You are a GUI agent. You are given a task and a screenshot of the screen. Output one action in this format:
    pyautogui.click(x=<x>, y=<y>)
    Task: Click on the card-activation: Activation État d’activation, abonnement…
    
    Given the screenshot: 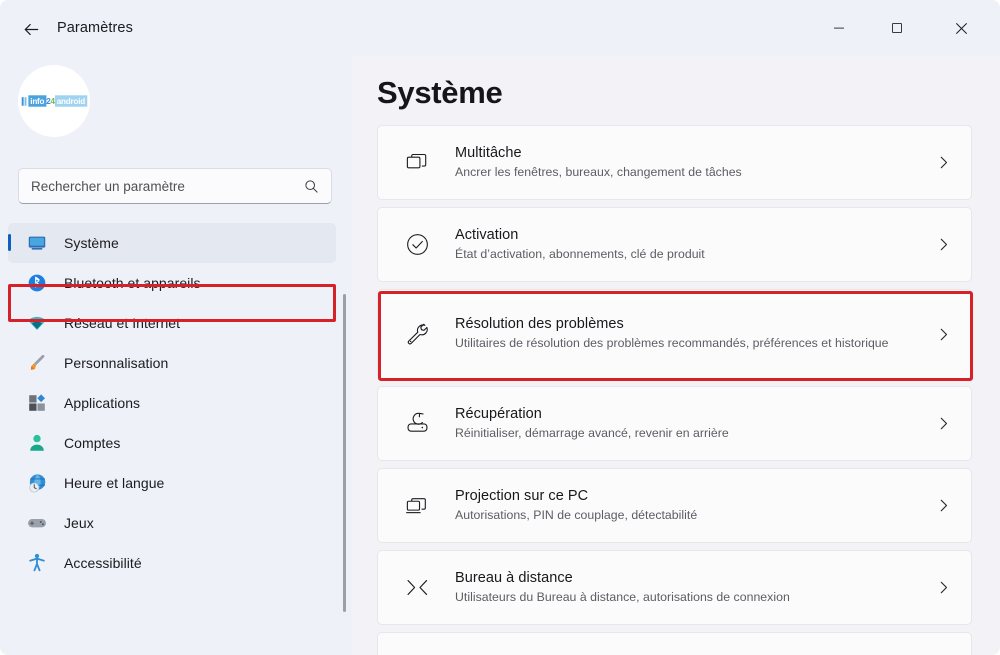 What is the action you would take?
    pyautogui.click(x=674, y=244)
    